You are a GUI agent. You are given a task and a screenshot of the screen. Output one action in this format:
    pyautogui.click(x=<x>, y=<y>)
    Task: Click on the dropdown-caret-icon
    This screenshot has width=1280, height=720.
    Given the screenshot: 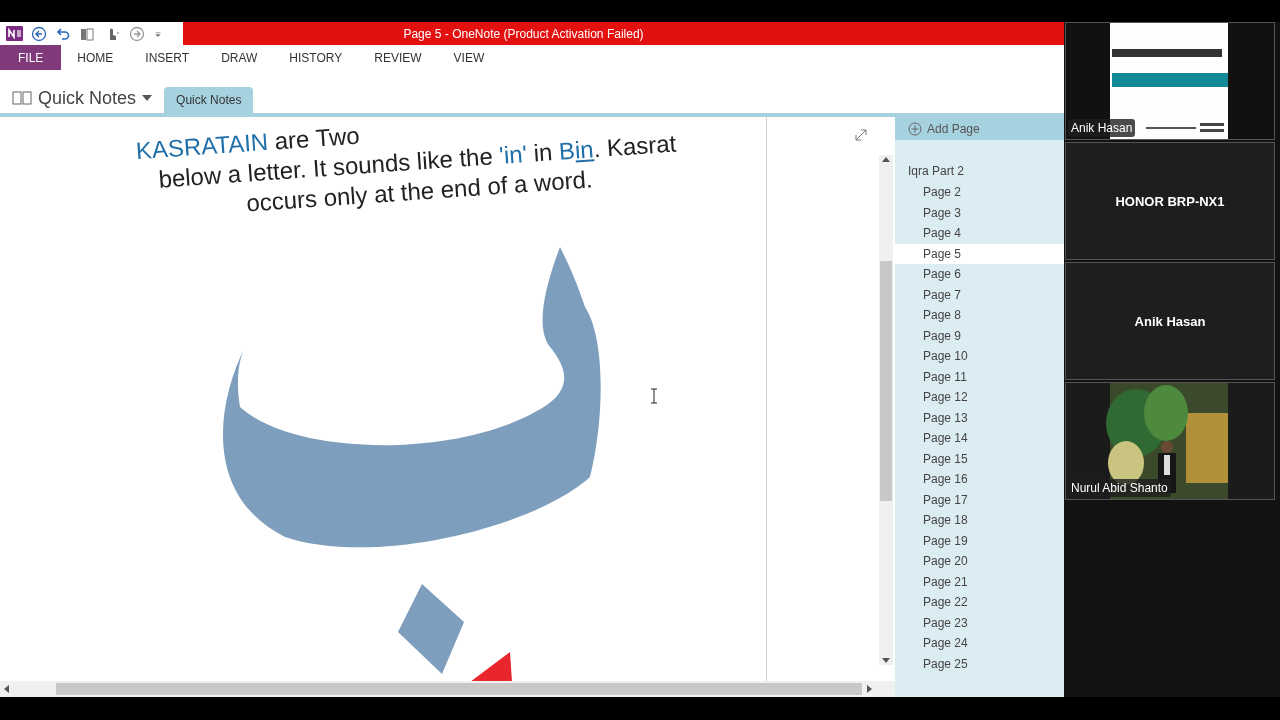 What is the action you would take?
    pyautogui.click(x=147, y=98)
    